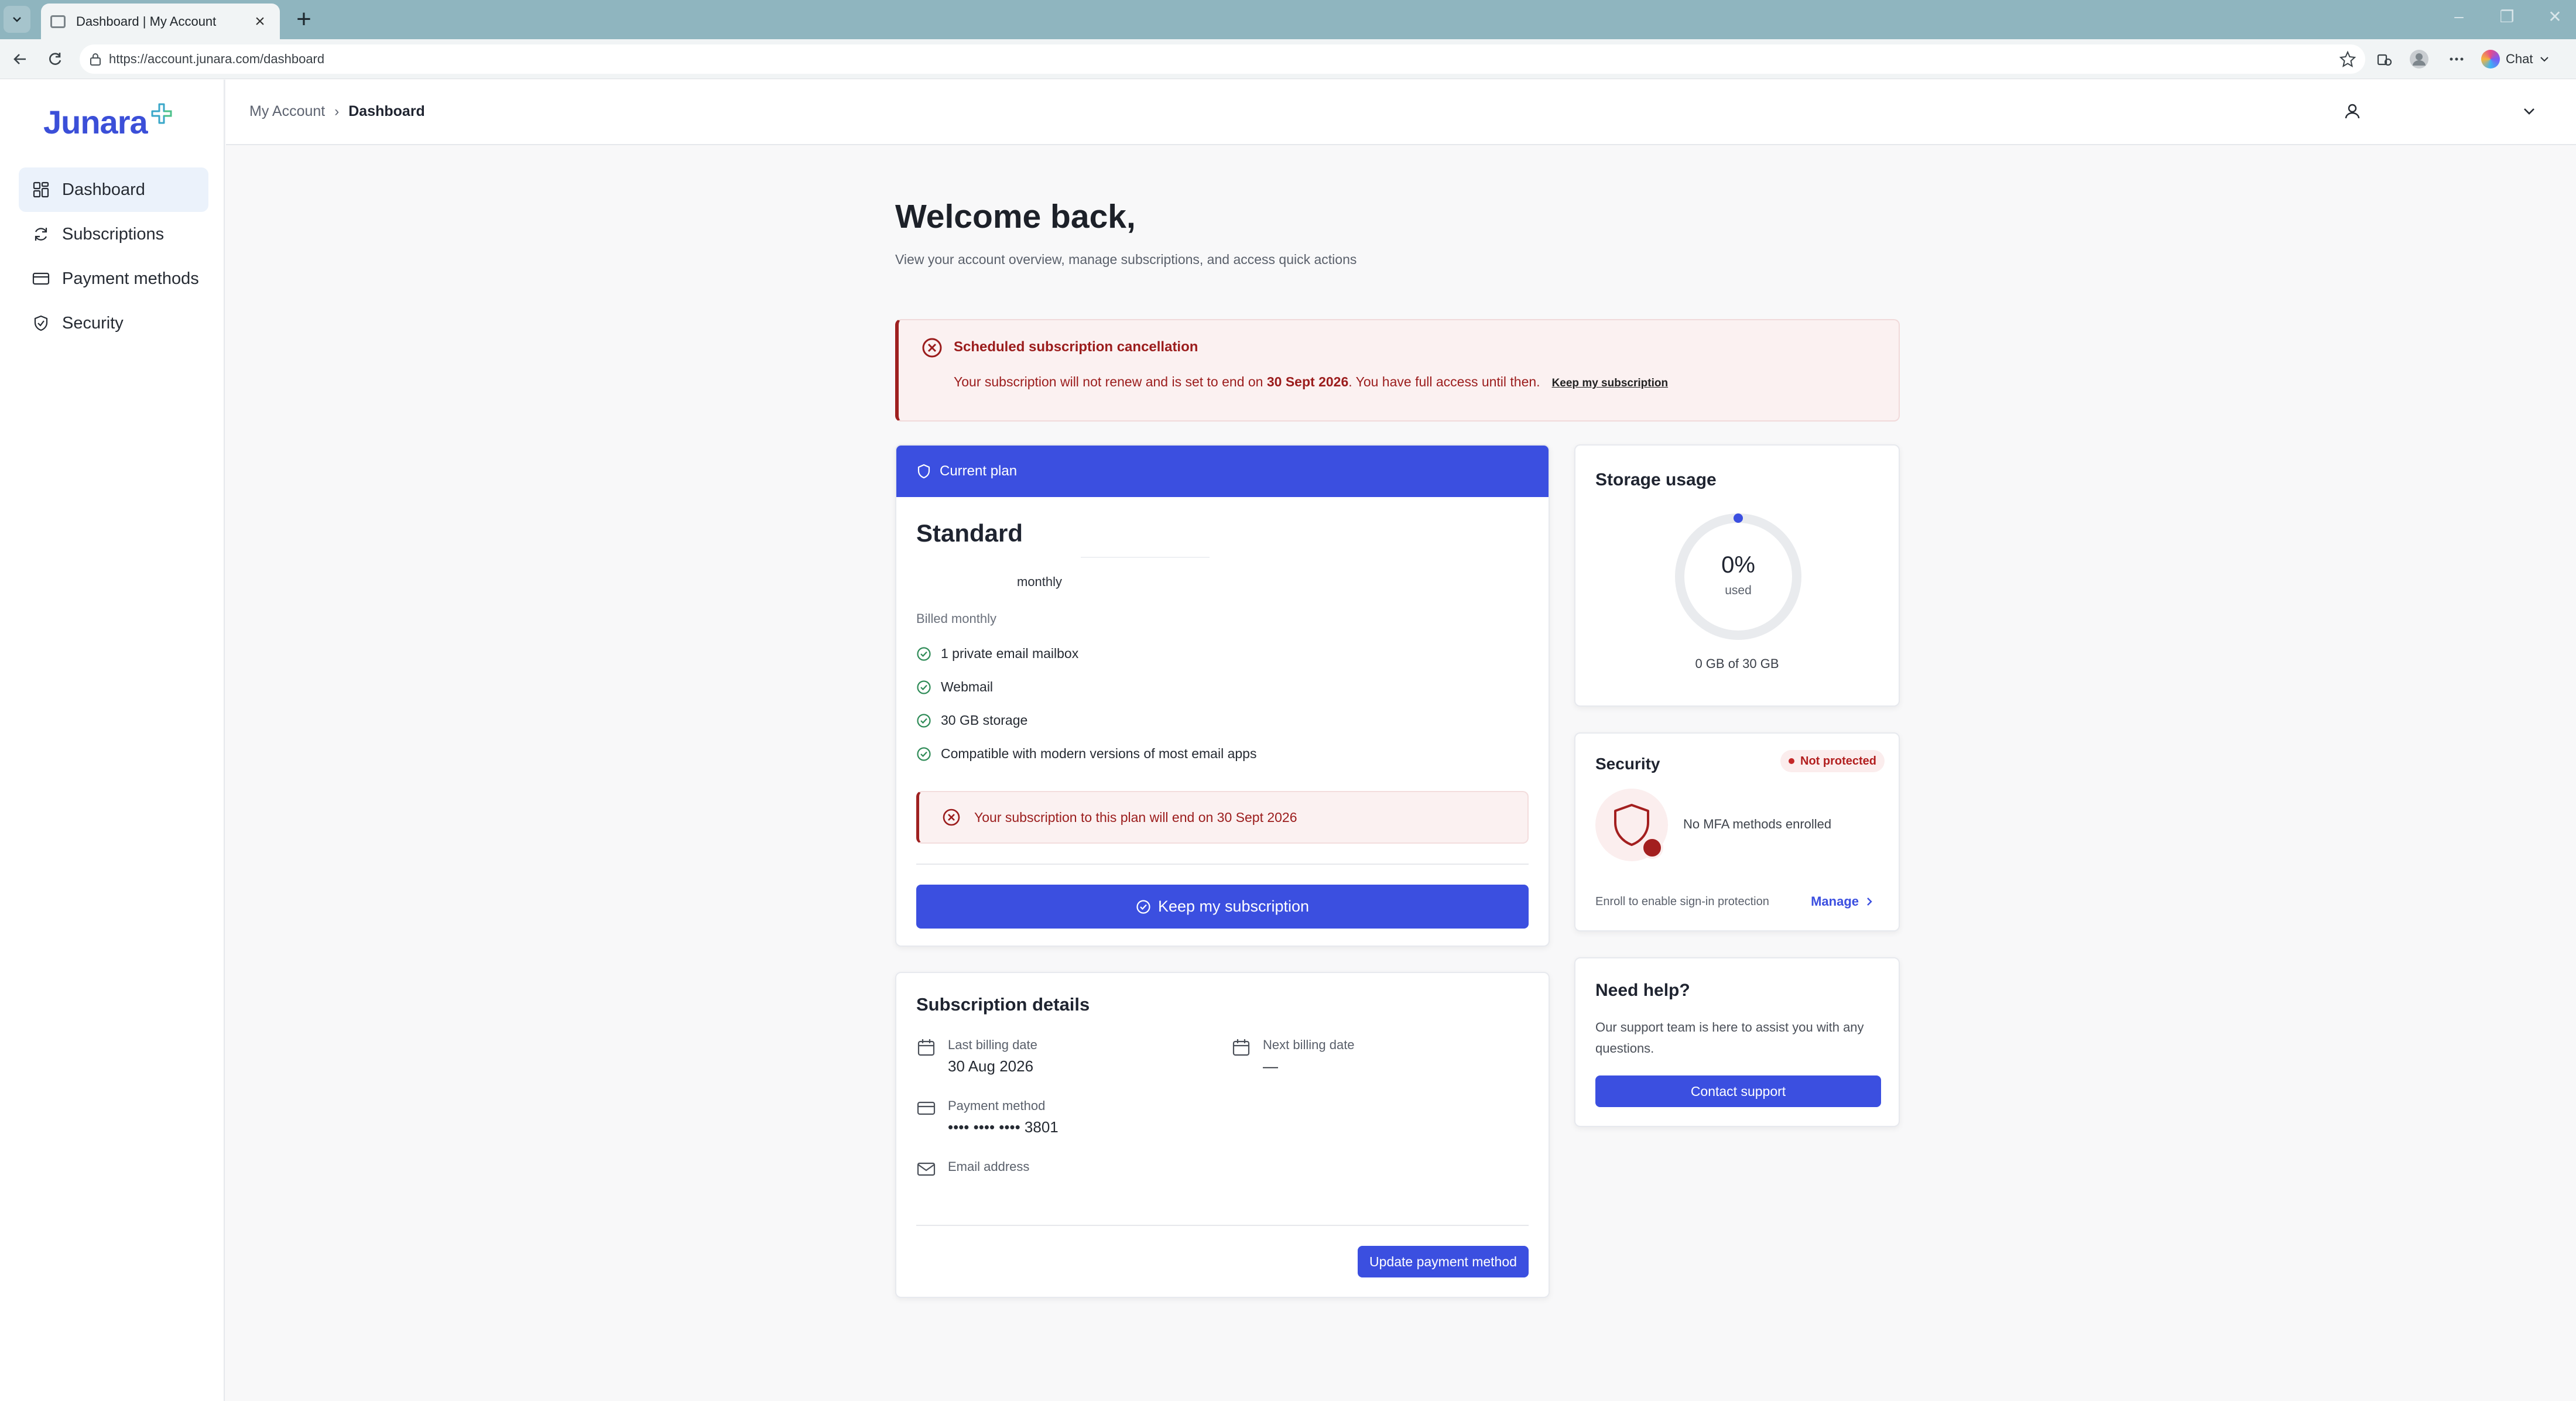 The height and width of the screenshot is (1401, 2576). What do you see at coordinates (2384, 59) in the screenshot?
I see `extensions-icon` at bounding box center [2384, 59].